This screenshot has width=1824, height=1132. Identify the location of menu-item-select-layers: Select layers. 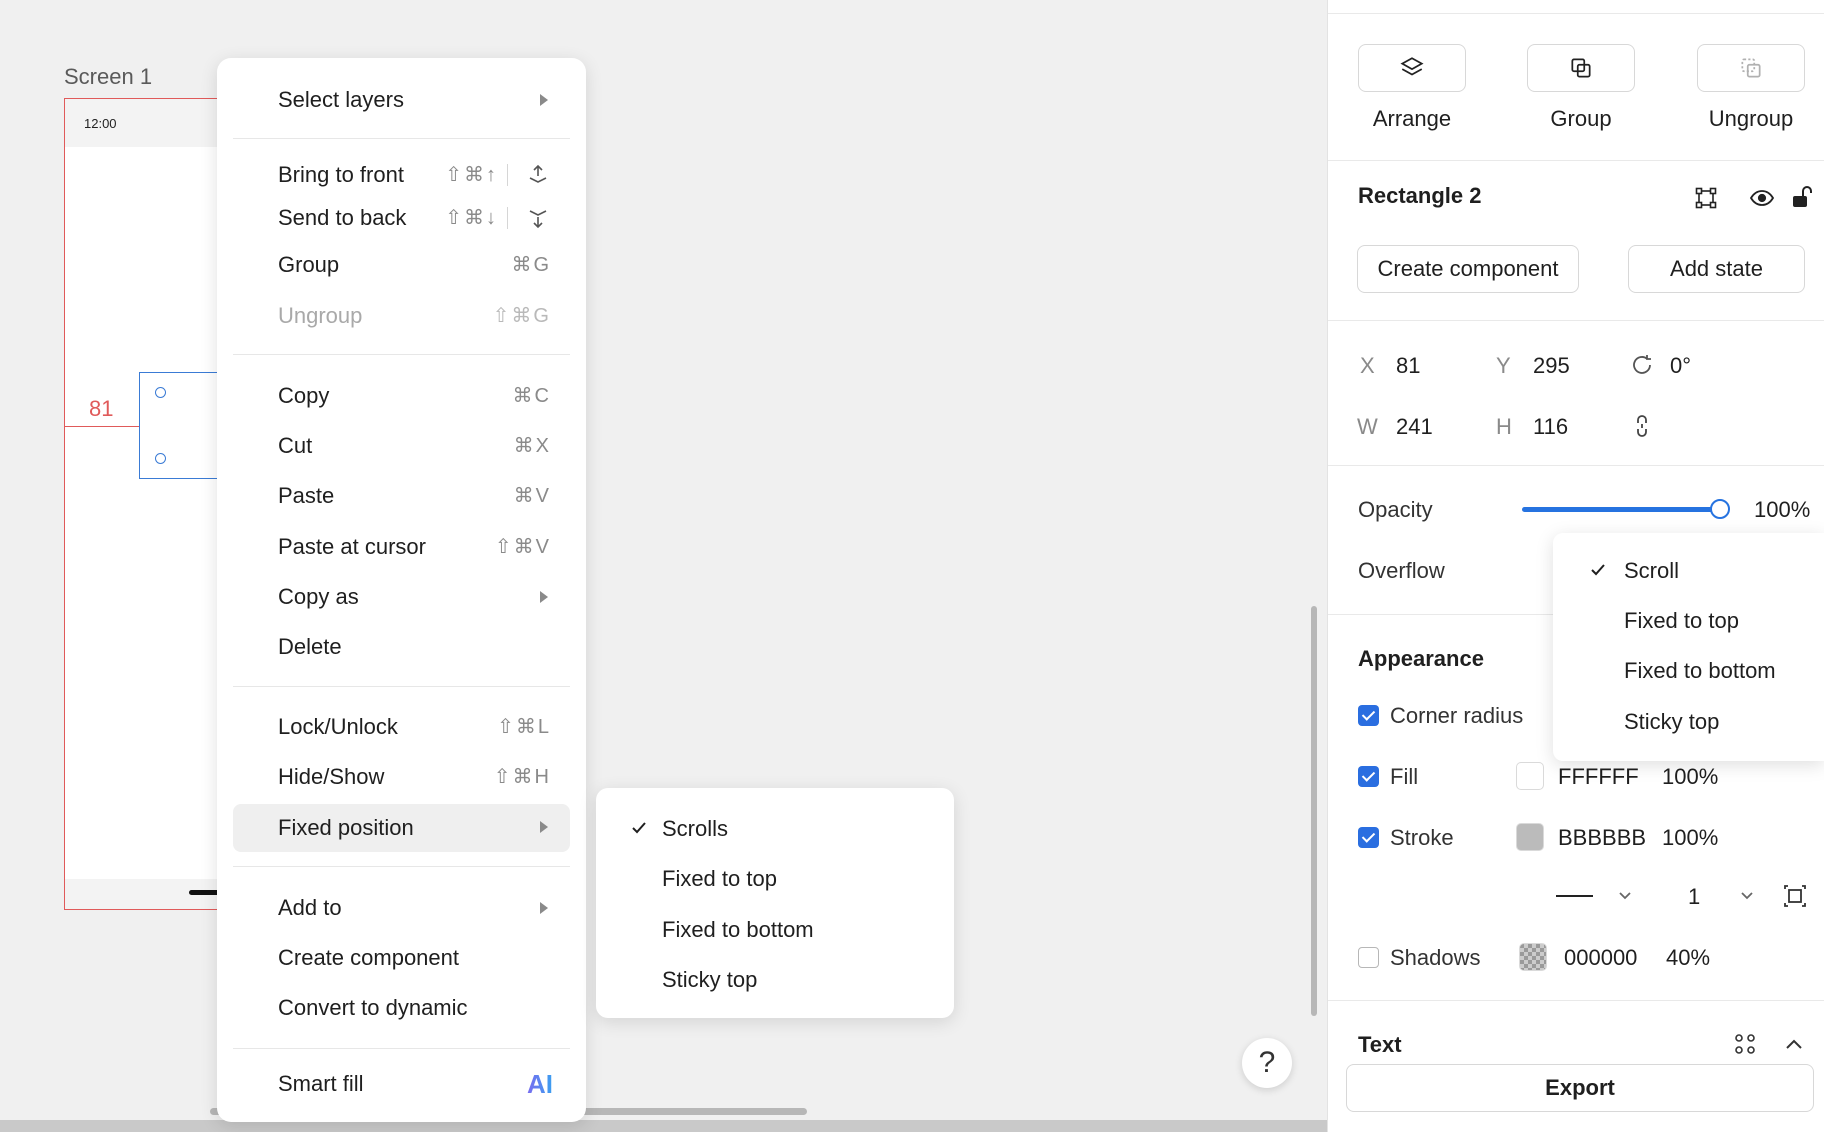
(401, 100).